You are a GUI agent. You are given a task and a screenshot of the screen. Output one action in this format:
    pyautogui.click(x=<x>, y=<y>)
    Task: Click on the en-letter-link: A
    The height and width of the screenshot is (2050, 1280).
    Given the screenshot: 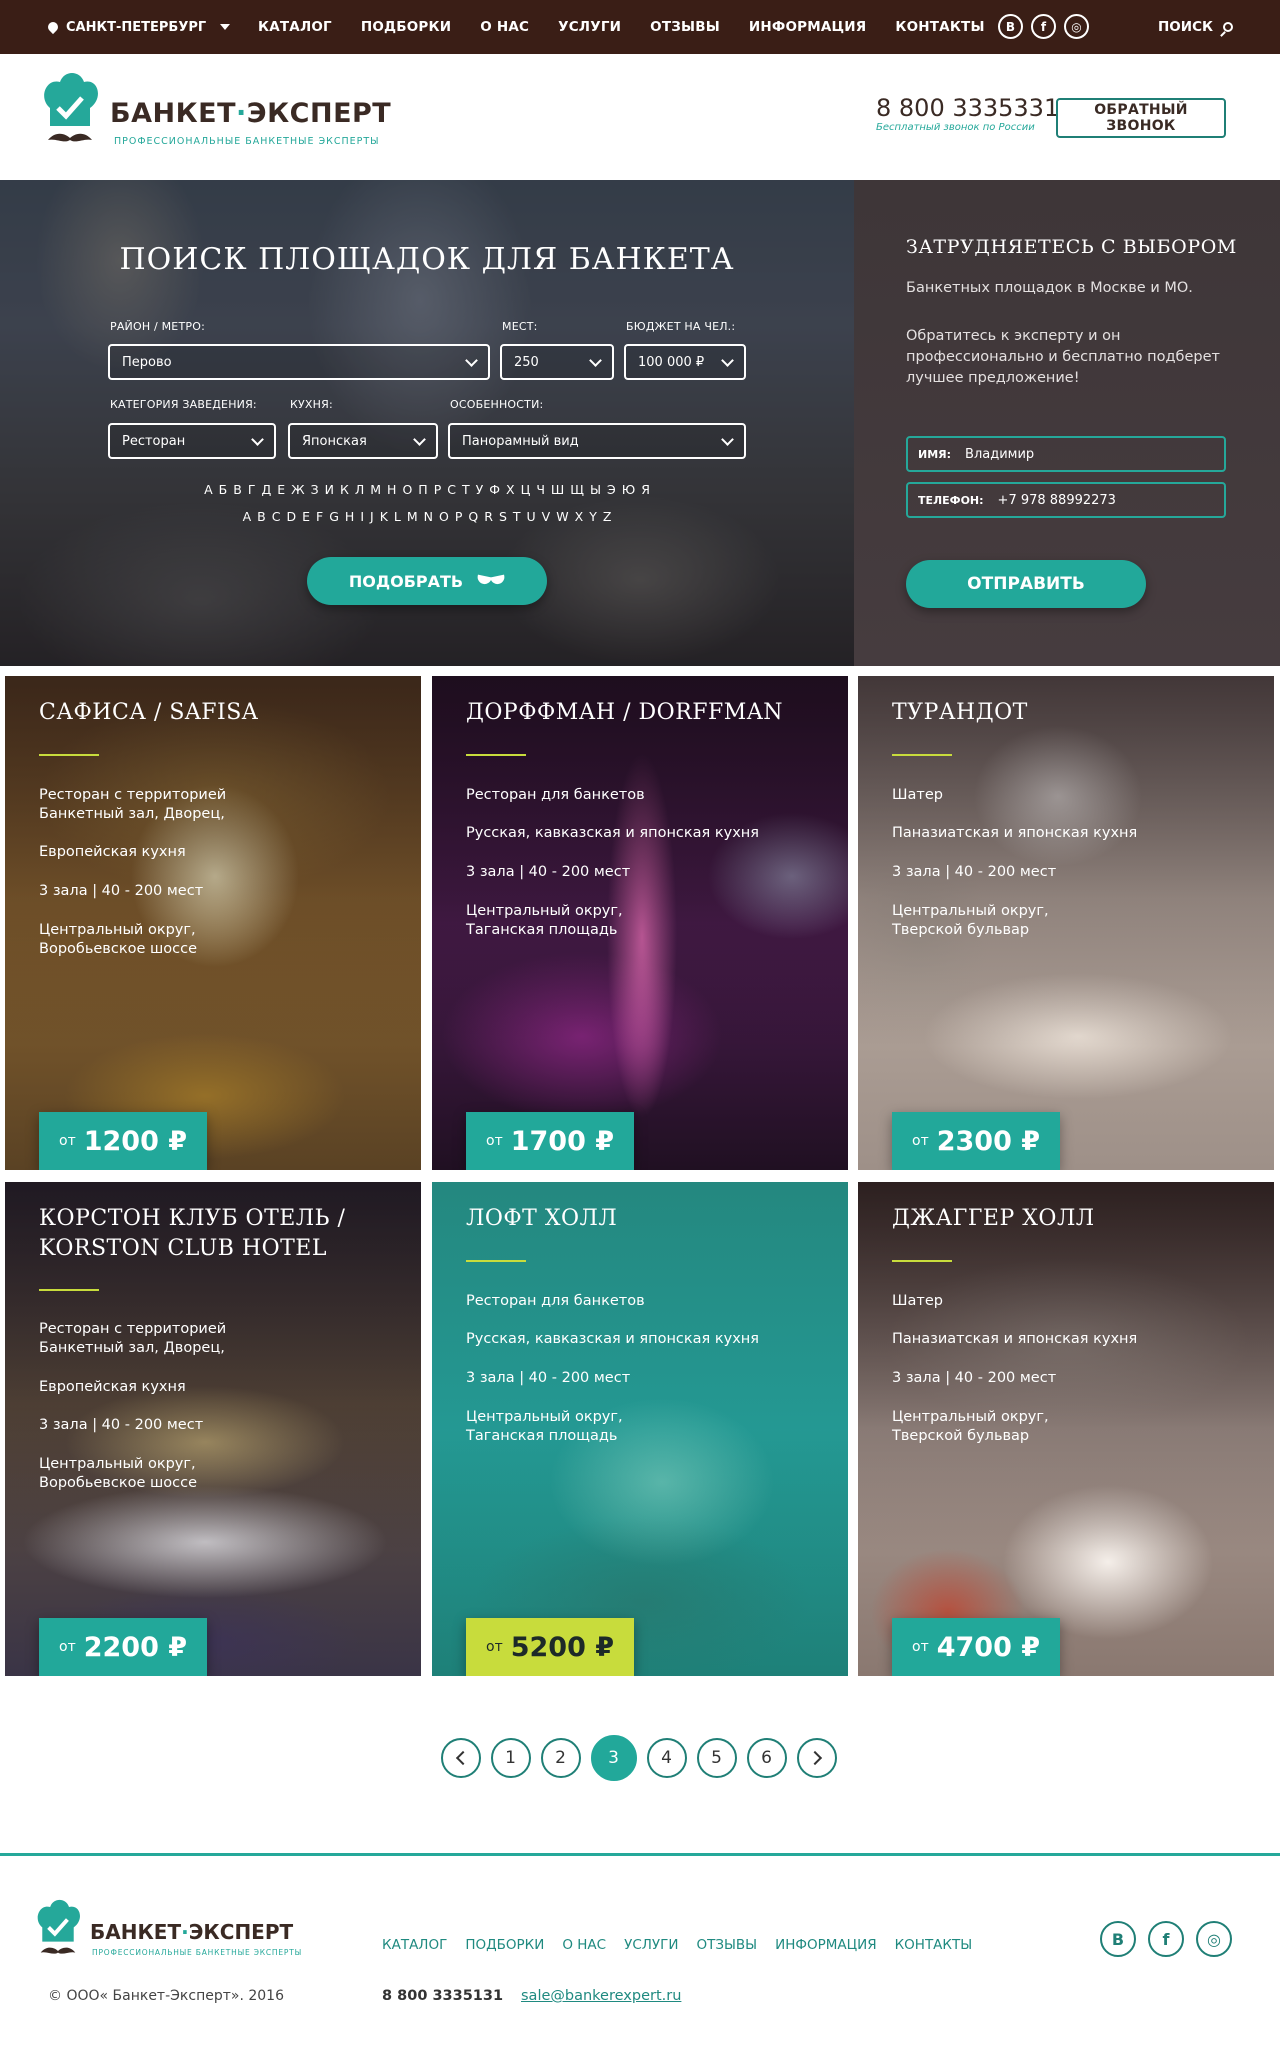 What is the action you would take?
    pyautogui.click(x=247, y=516)
    